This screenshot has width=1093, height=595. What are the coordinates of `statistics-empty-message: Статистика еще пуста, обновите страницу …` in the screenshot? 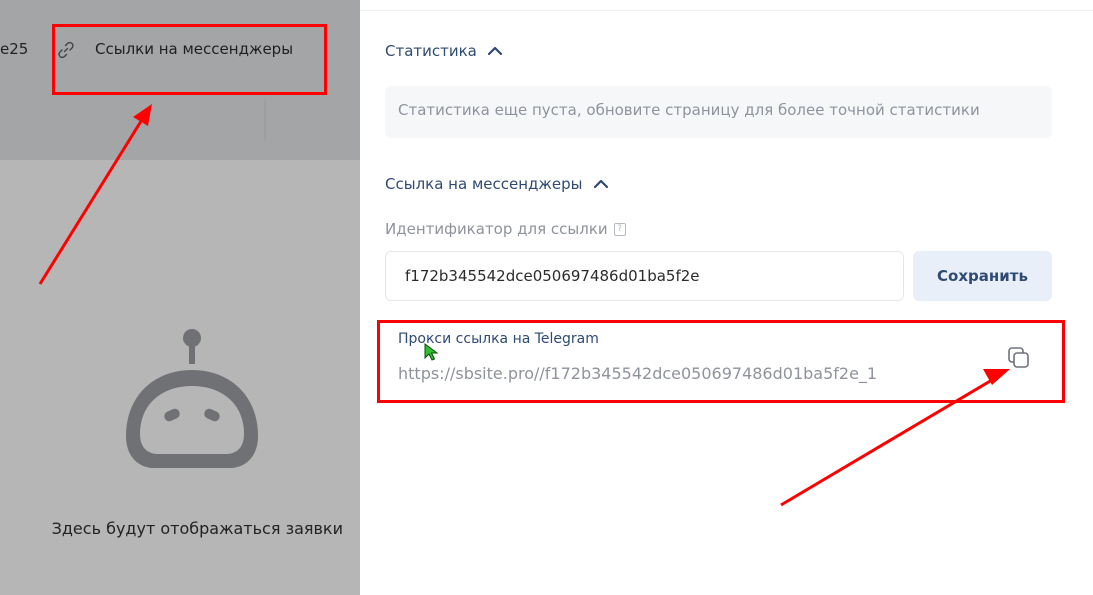 It's located at (718, 112).